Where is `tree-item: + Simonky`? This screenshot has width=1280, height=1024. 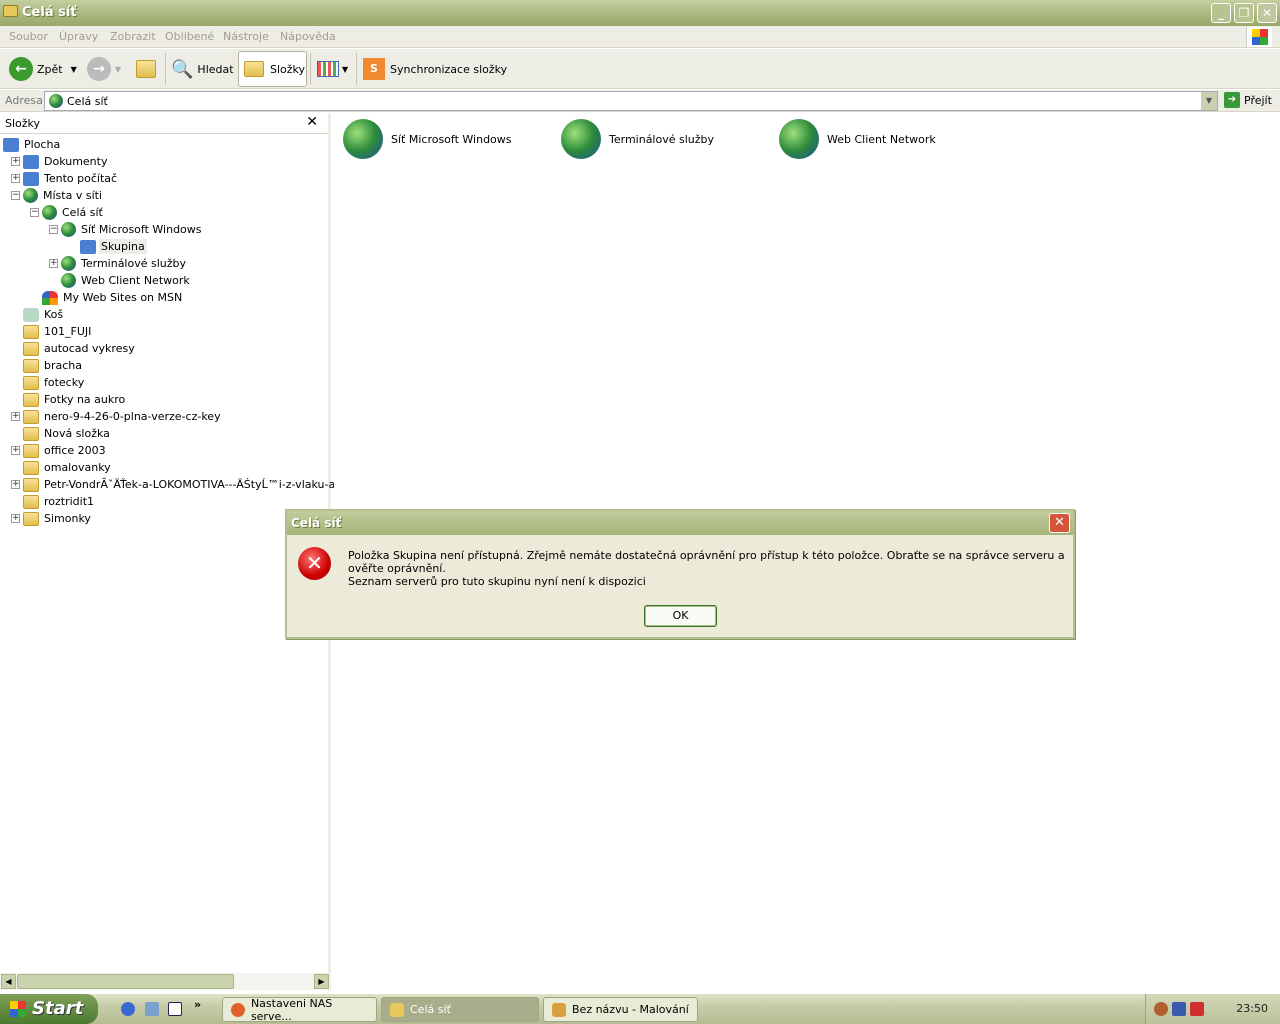
tree-item: + Simonky is located at coordinates (52, 518).